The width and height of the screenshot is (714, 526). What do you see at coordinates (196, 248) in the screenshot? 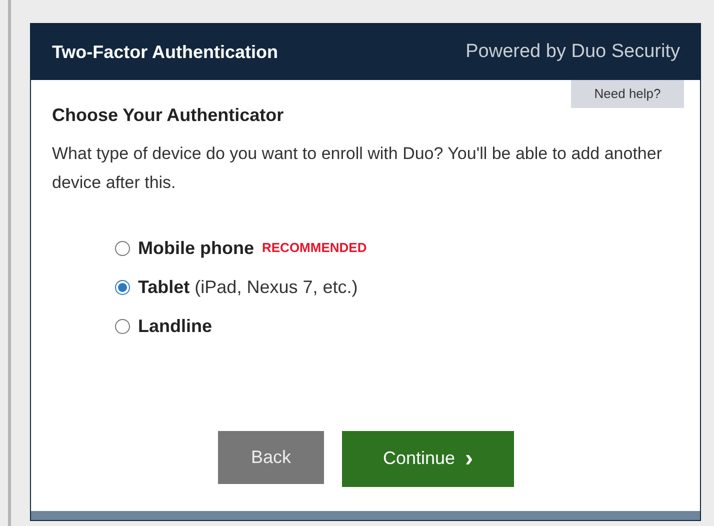
I see `option-label: Mobile phone` at bounding box center [196, 248].